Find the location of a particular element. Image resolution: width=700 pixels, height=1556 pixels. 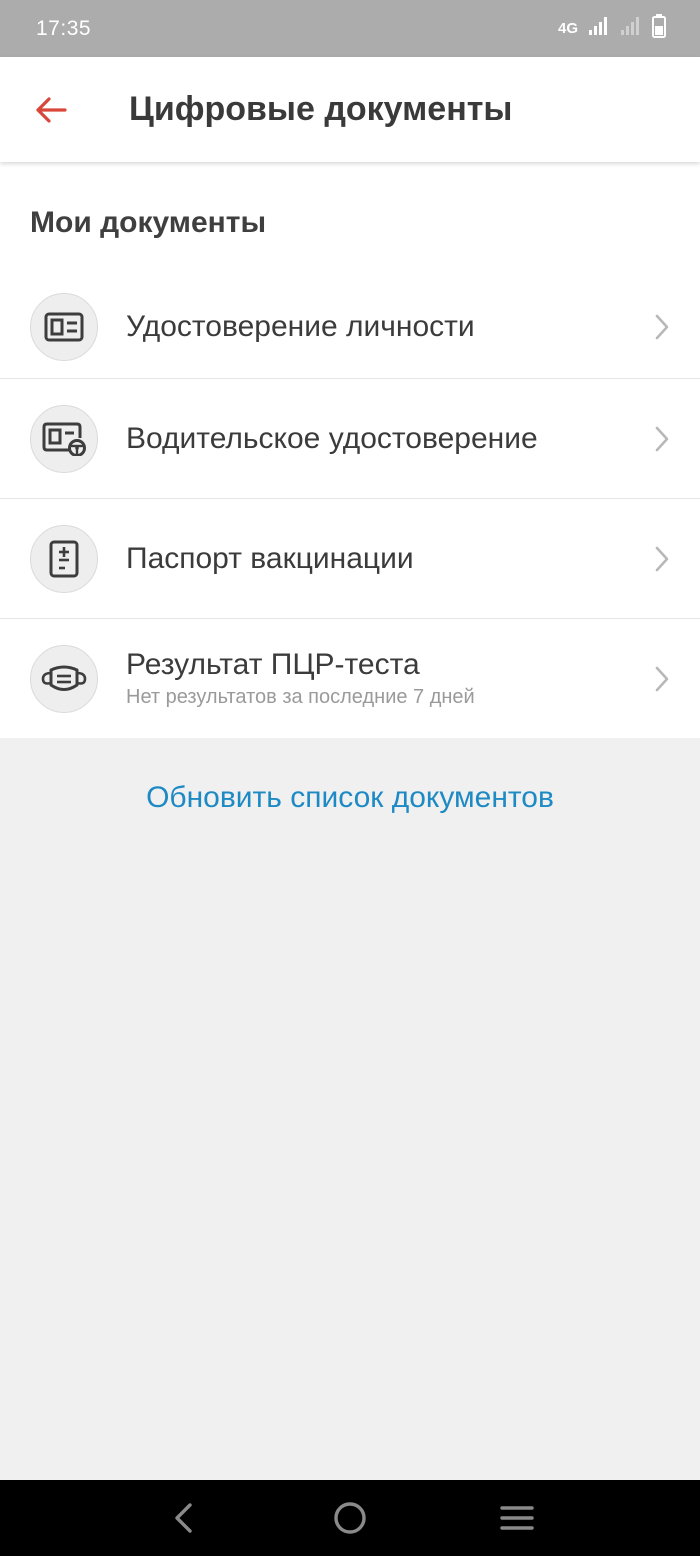

signal-icon is located at coordinates (599, 28).